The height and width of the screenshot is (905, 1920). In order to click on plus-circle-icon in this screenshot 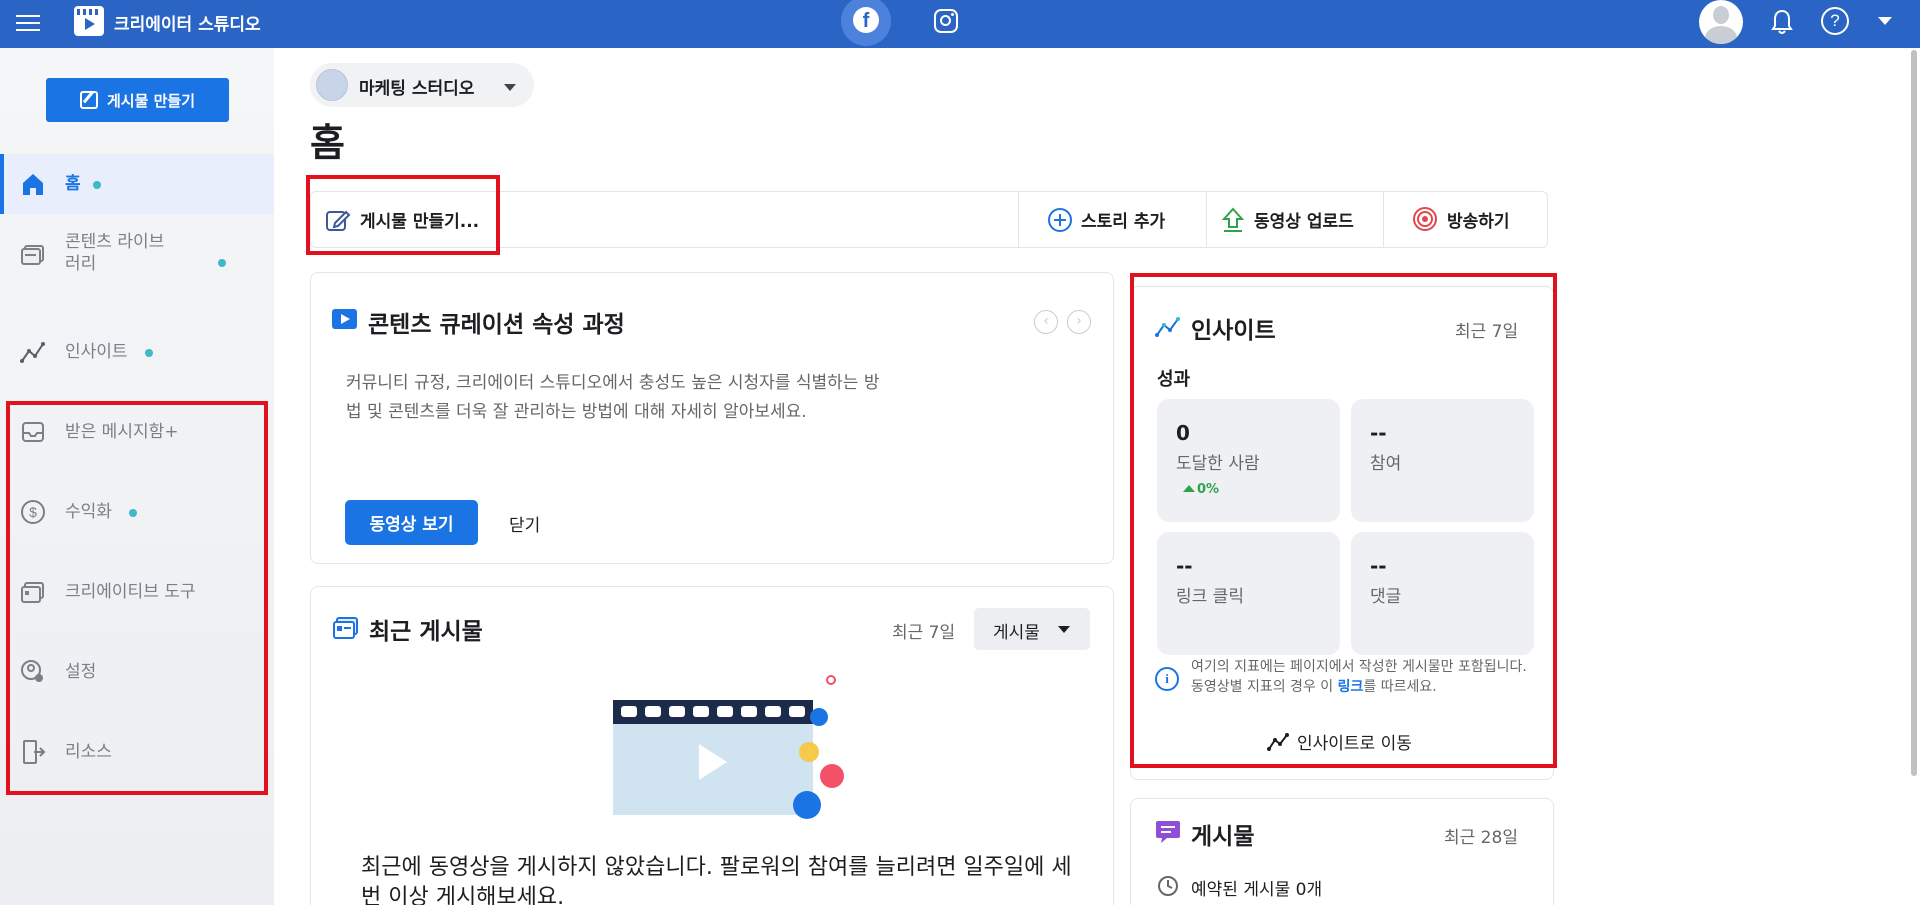, I will do `click(1060, 219)`.